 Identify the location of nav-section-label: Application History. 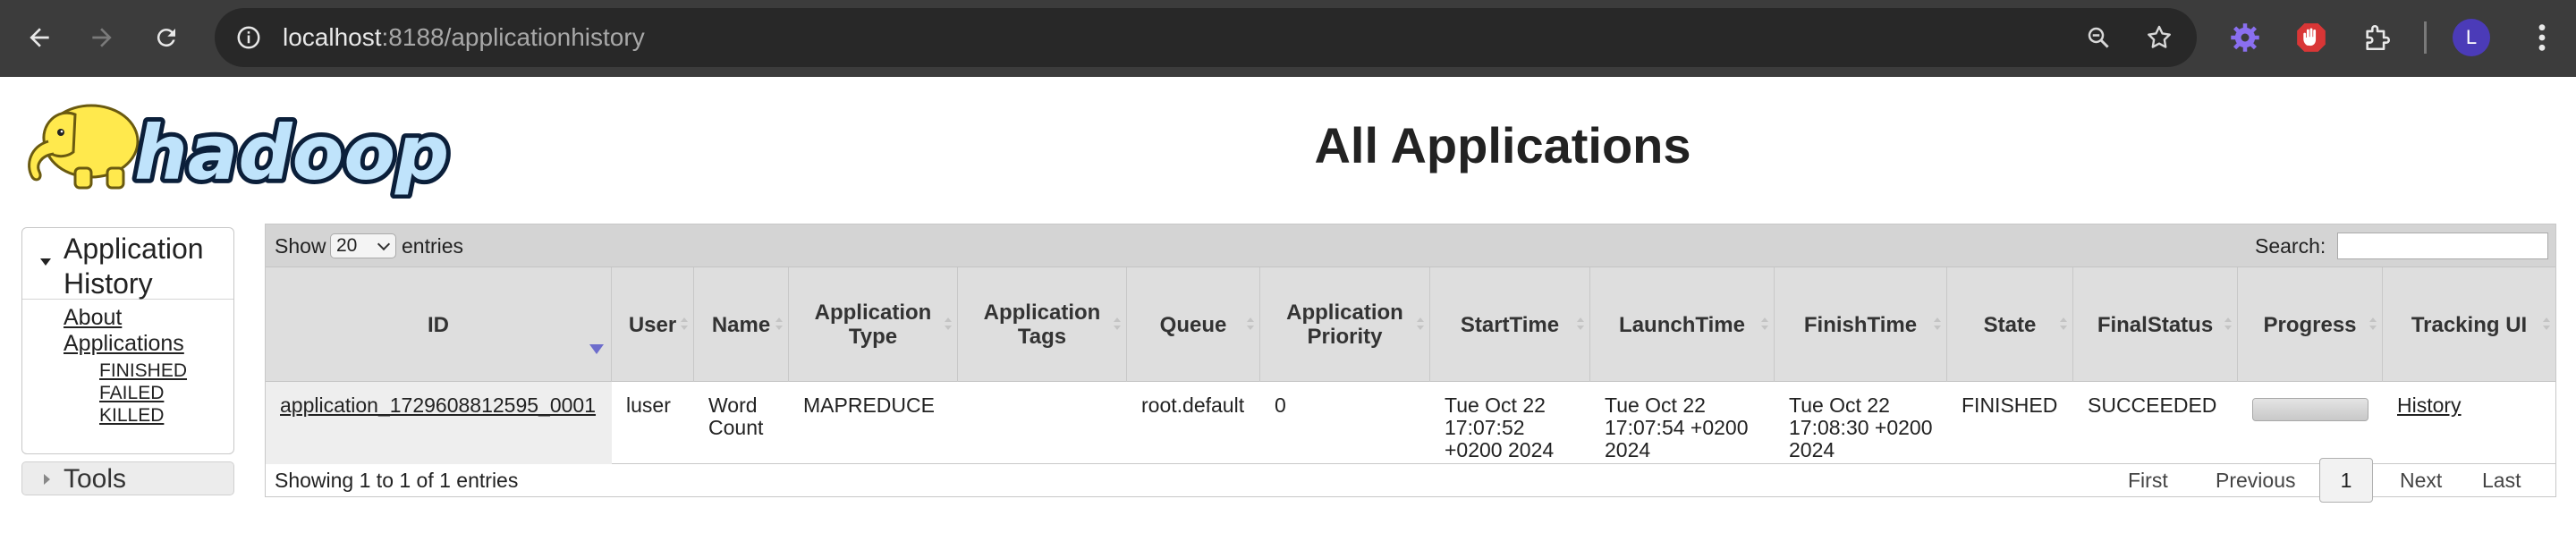
(134, 266).